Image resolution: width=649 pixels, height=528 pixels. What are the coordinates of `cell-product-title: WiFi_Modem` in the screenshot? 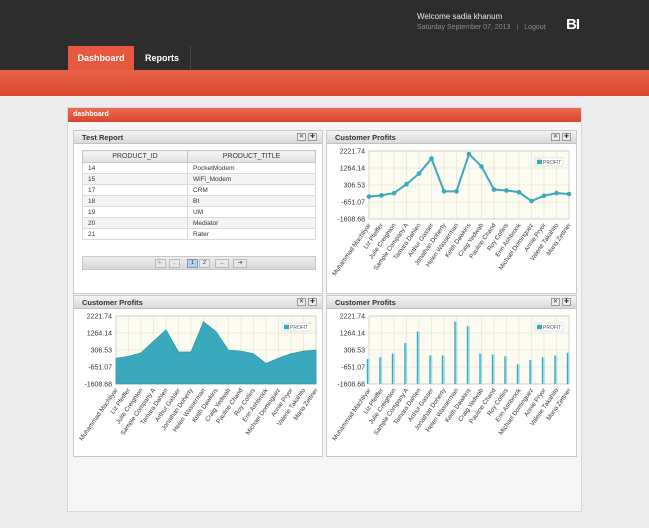 It's located at (251, 179).